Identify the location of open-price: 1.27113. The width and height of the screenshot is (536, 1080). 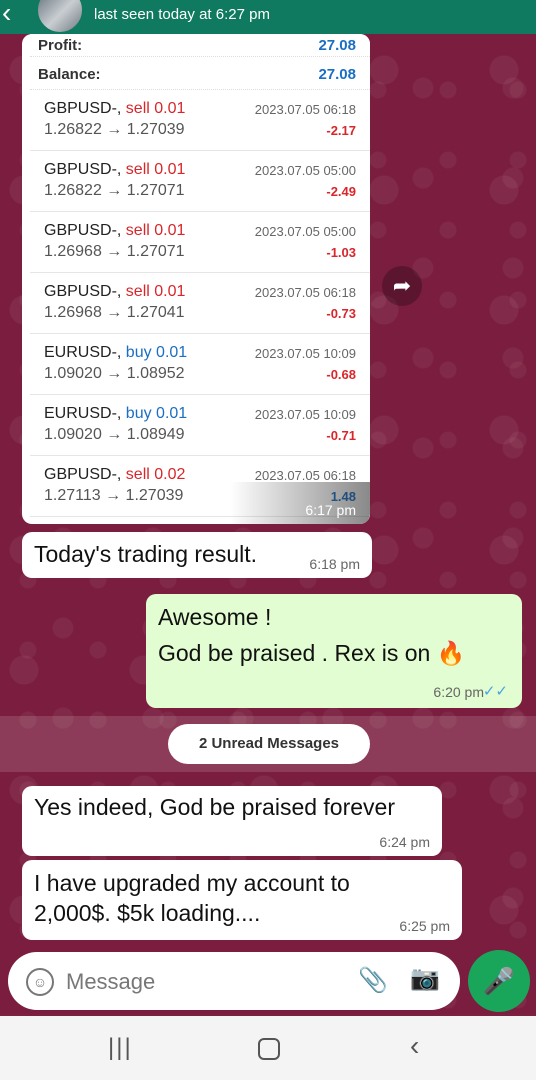
(72, 495).